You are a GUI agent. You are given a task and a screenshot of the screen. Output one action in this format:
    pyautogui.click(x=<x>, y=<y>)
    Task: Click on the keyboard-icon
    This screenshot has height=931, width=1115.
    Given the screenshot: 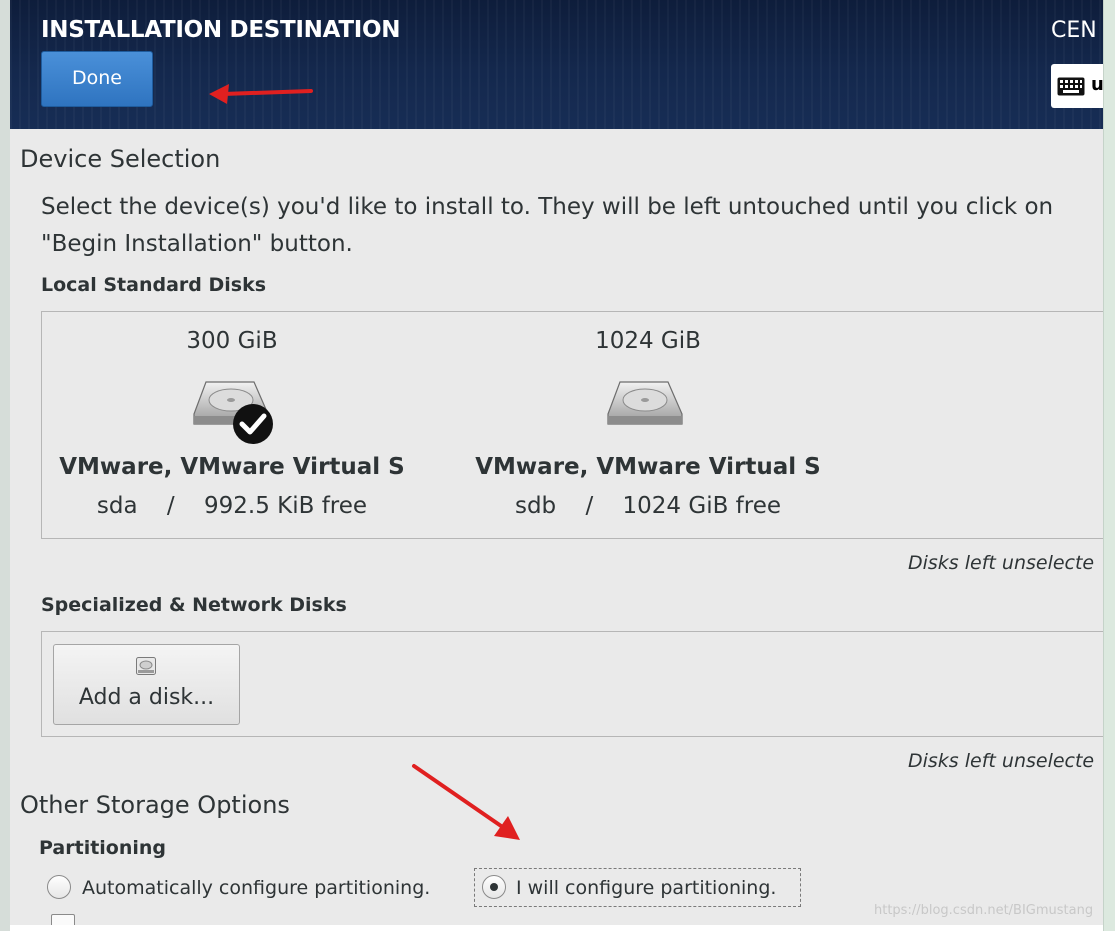 What is the action you would take?
    pyautogui.click(x=1071, y=86)
    